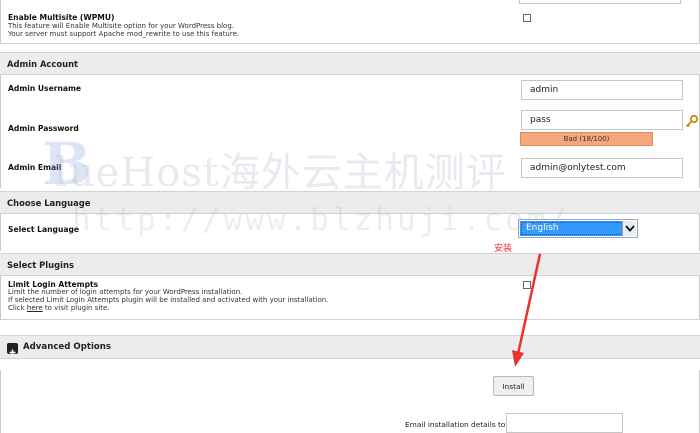 The width and height of the screenshot is (700, 433). Describe the element at coordinates (527, 285) in the screenshot. I see `limit-login-checkbox` at that location.